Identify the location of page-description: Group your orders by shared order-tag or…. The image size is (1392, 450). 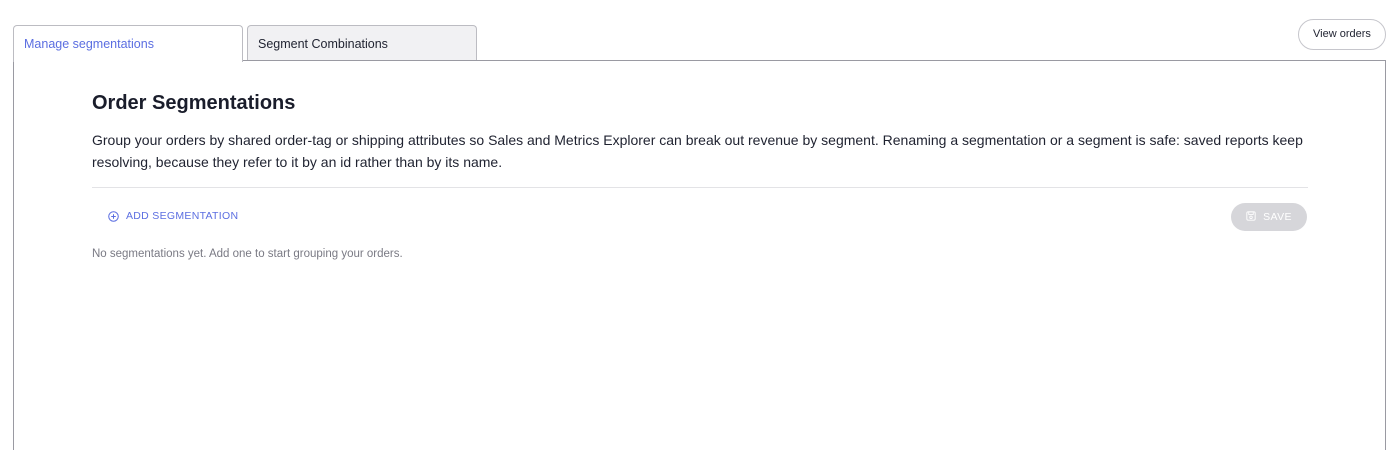
(697, 151).